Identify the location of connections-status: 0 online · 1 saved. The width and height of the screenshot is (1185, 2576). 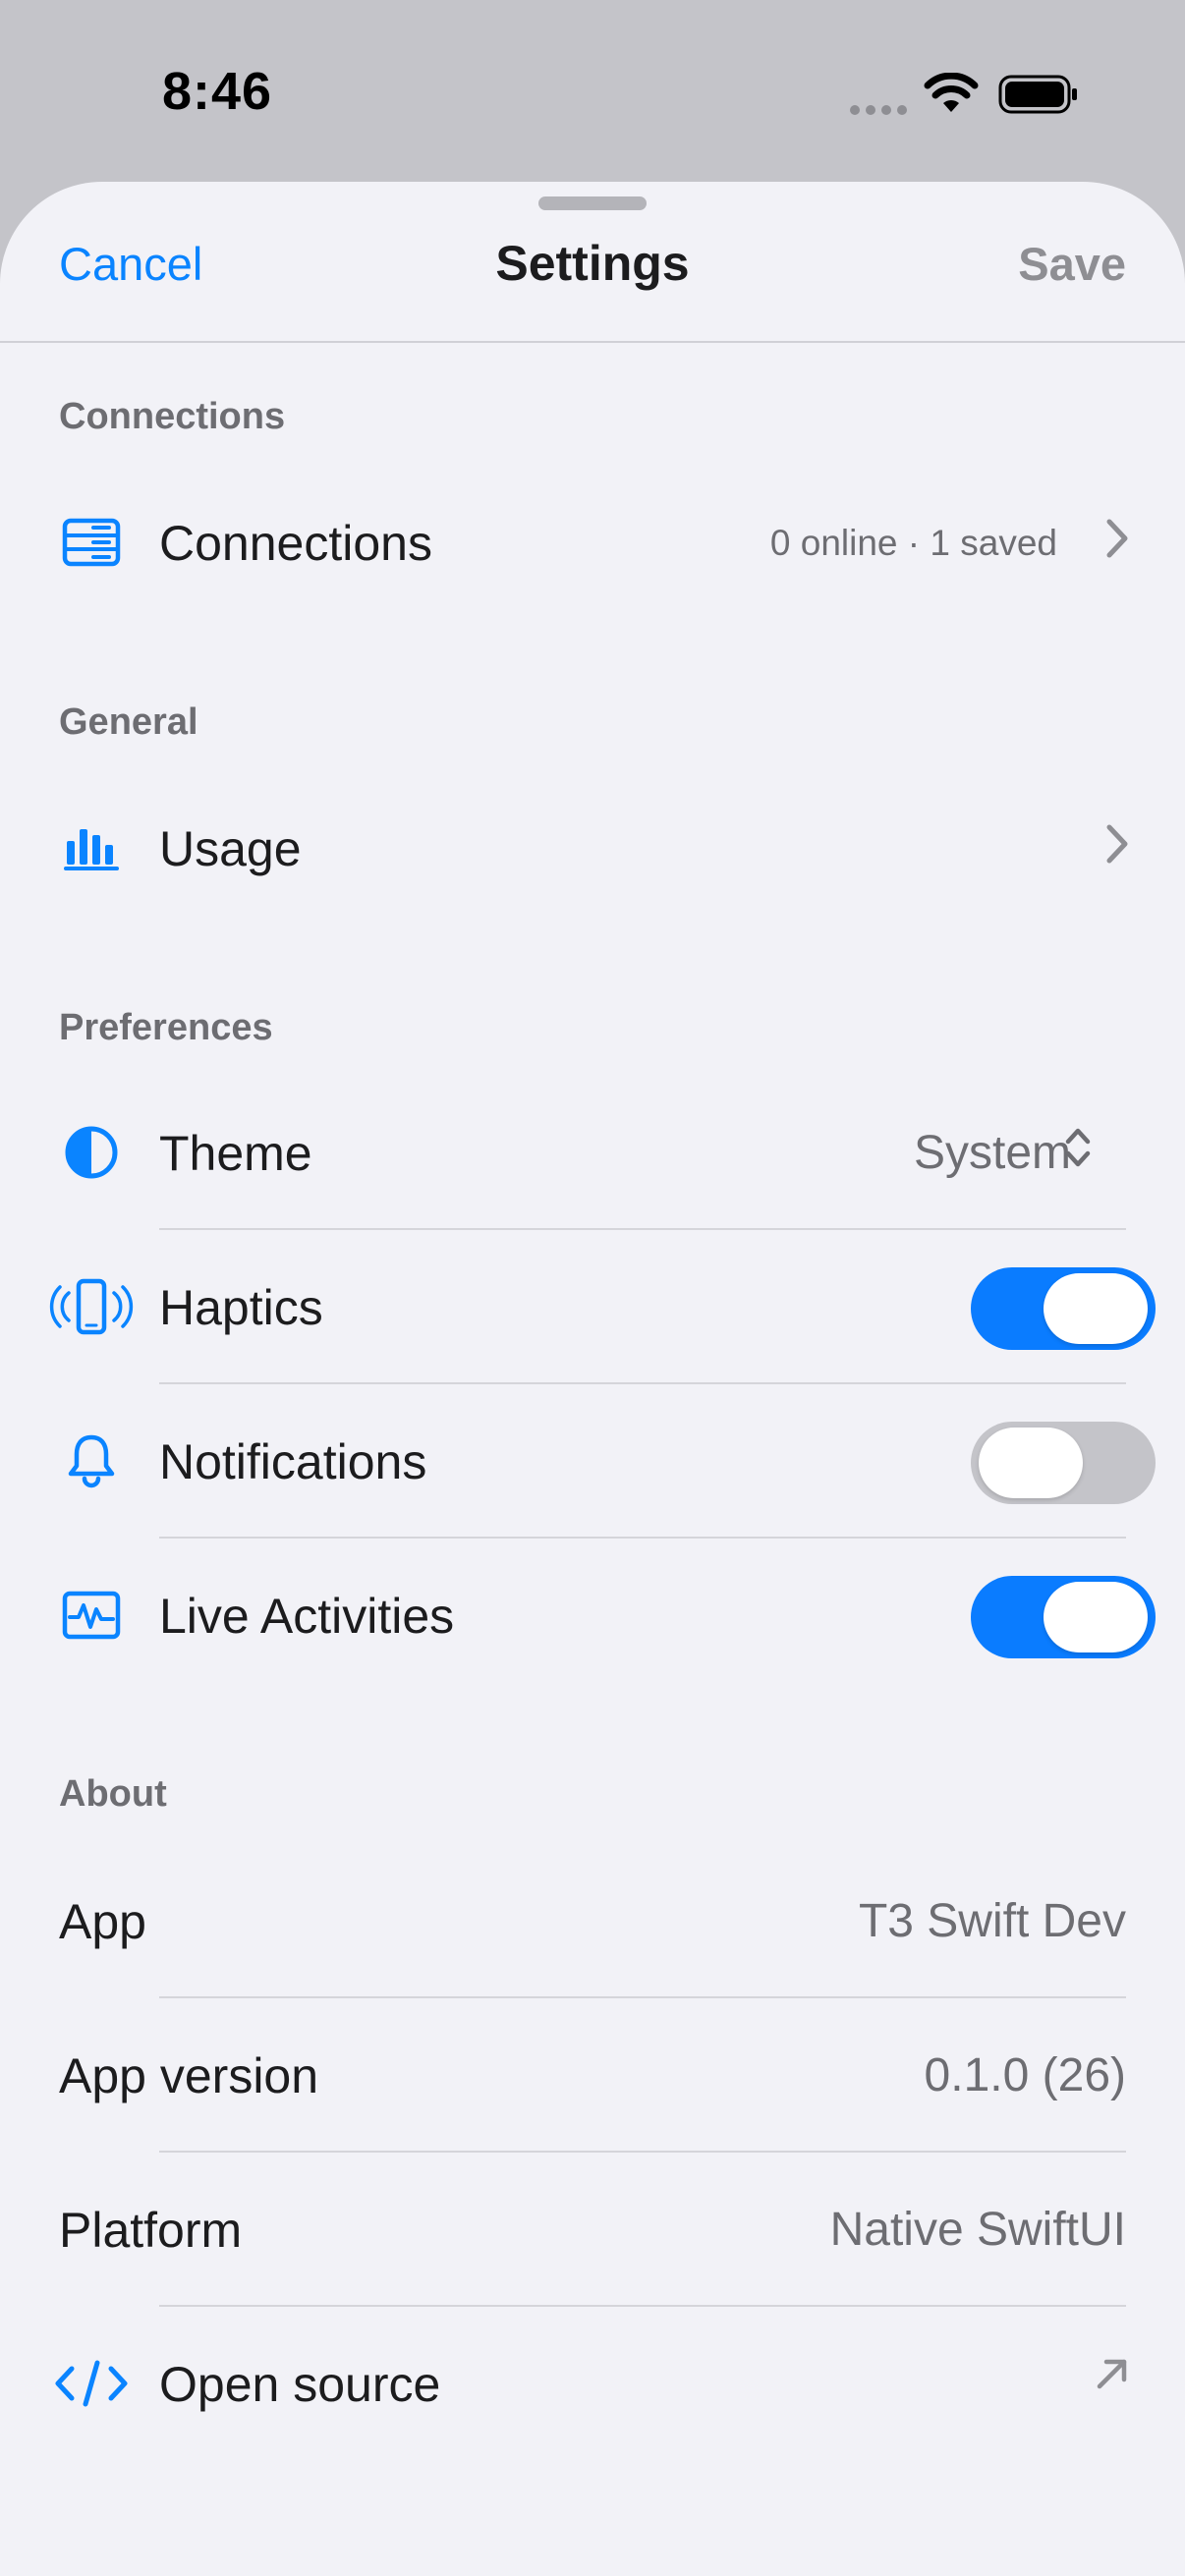
(913, 543).